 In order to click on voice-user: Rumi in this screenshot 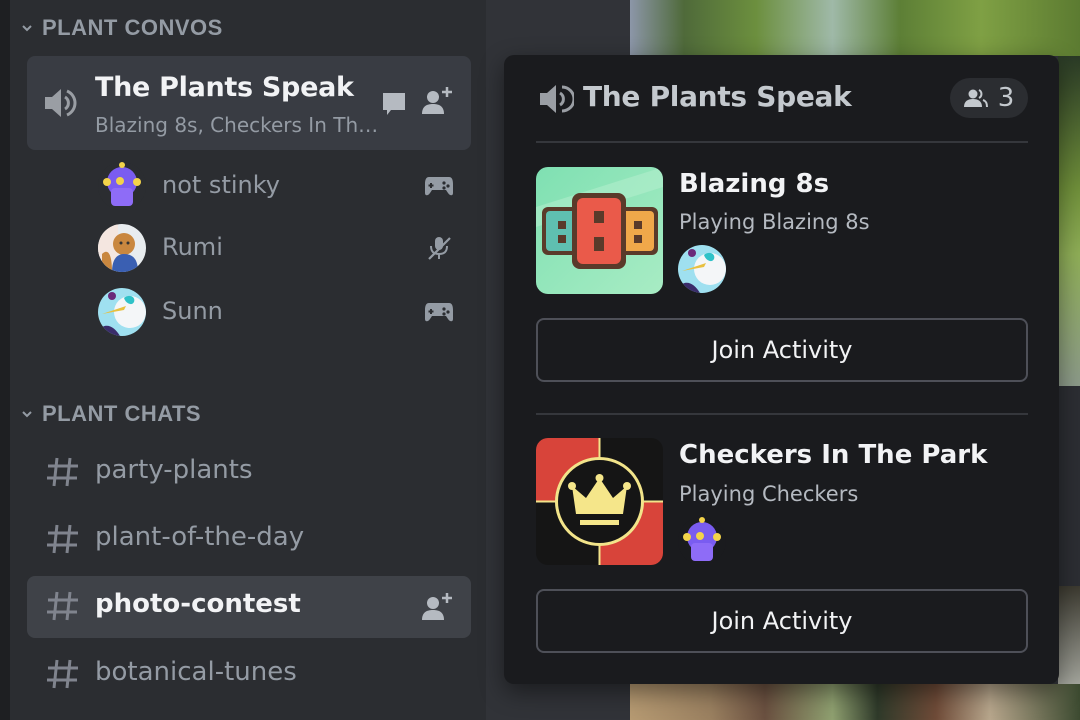, I will do `click(283, 249)`.